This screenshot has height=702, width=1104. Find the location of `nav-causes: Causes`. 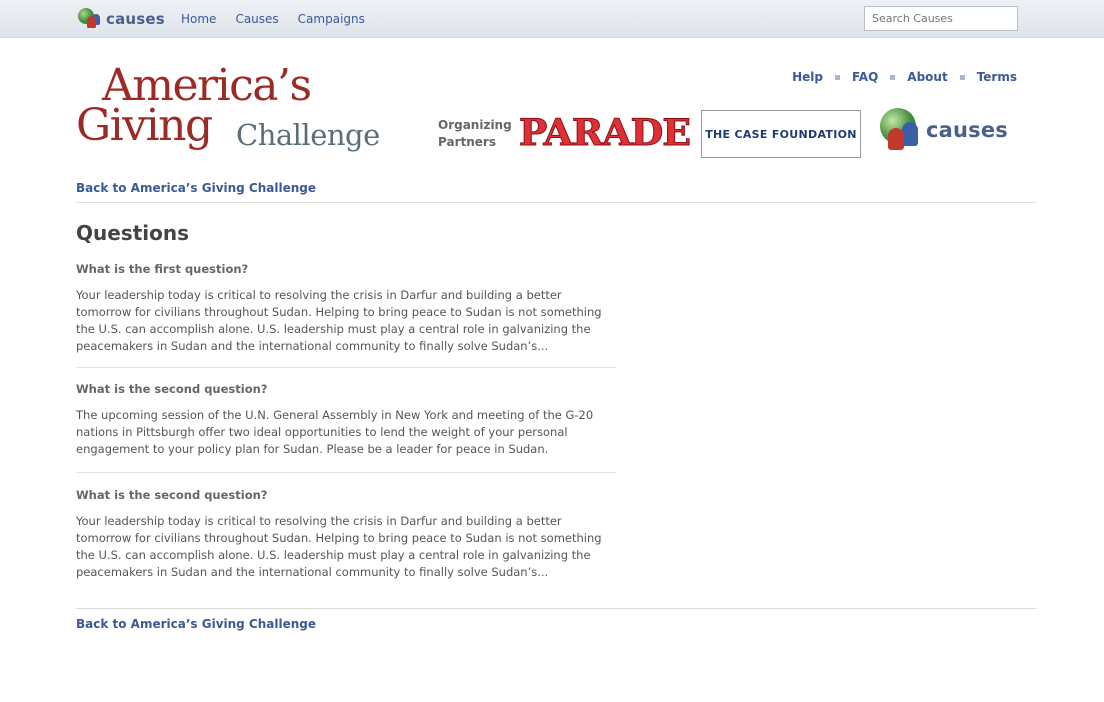

nav-causes: Causes is located at coordinates (256, 19).